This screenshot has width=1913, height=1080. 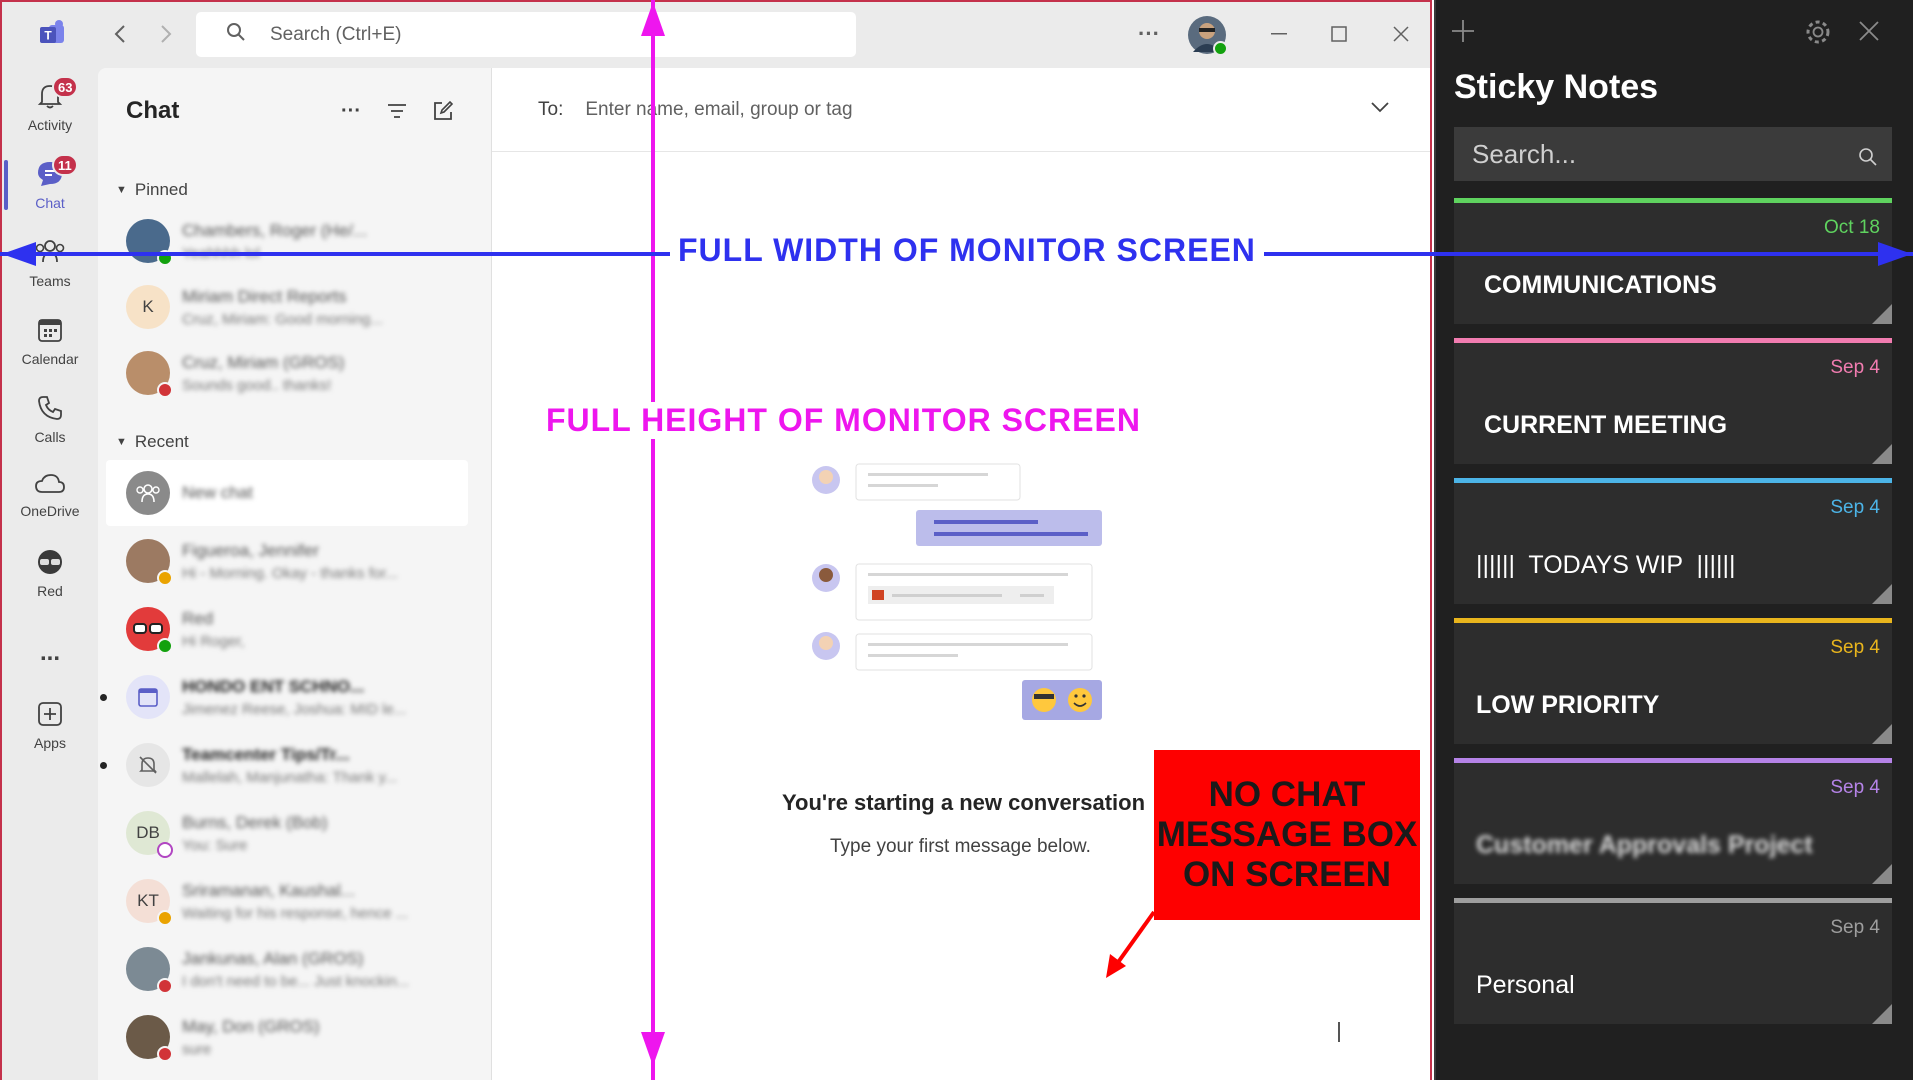 What do you see at coordinates (1287, 835) in the screenshot?
I see `no-message-box-callout: NO CHAT MESSAGE BOX ON SCREEN` at bounding box center [1287, 835].